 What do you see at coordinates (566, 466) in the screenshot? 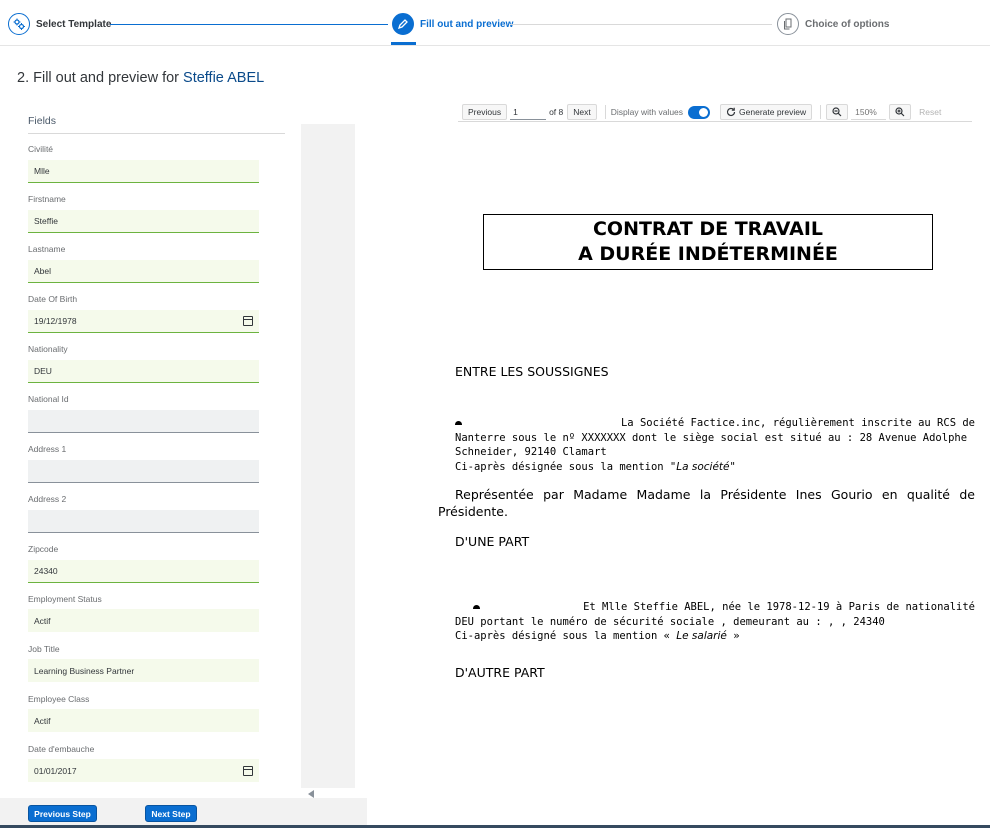
I see `mention-prefix: Ci-après désignée sous la mention "` at bounding box center [566, 466].